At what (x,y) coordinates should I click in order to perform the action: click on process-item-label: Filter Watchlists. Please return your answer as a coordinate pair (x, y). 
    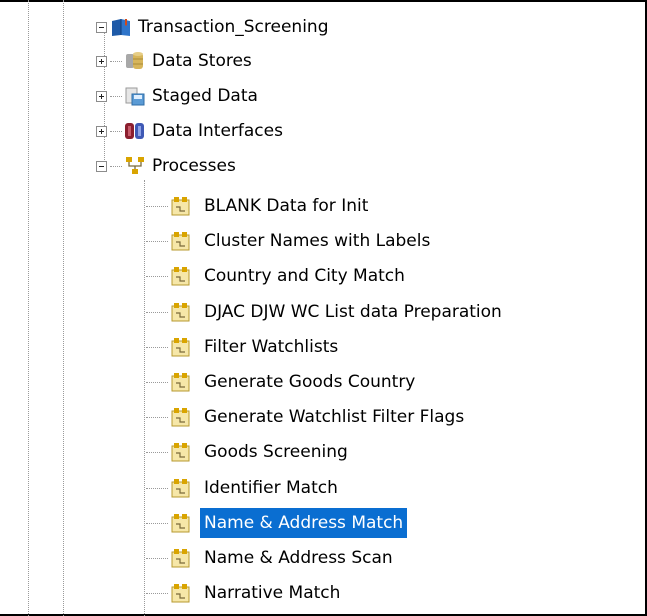
    Looking at the image, I should click on (271, 347).